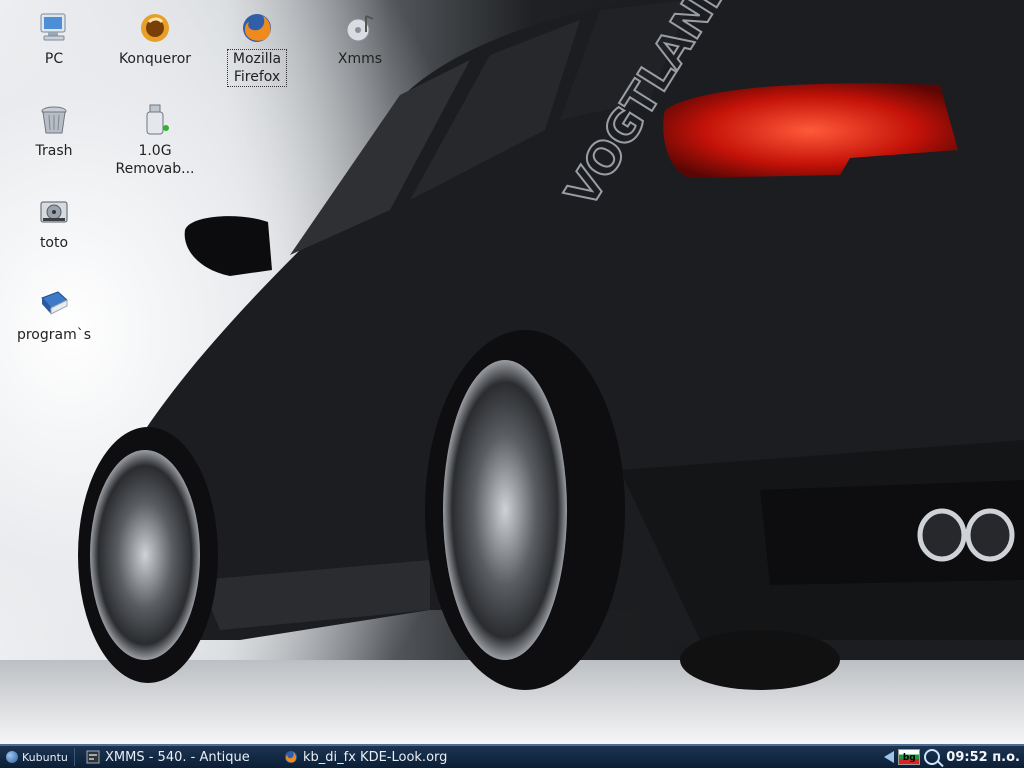  Describe the element at coordinates (157, 119) in the screenshot. I see `usb-drive-icon` at that location.